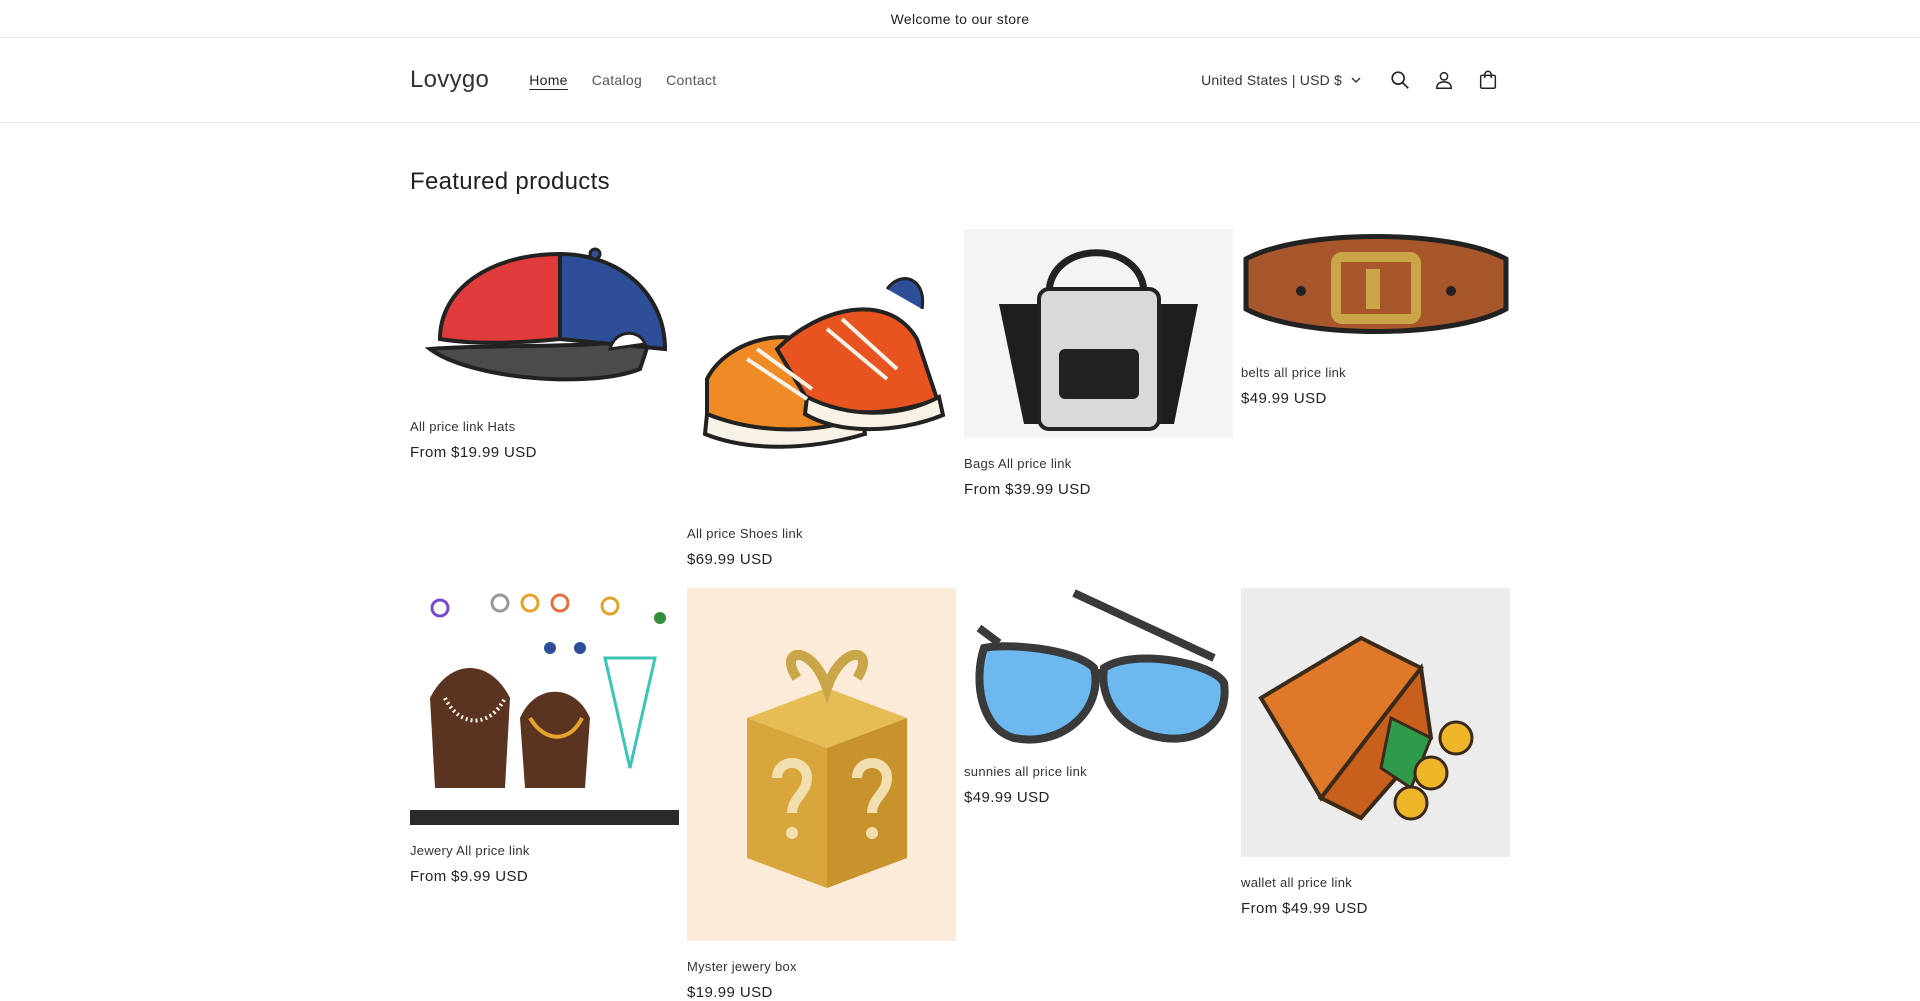  I want to click on search-button, so click(1400, 80).